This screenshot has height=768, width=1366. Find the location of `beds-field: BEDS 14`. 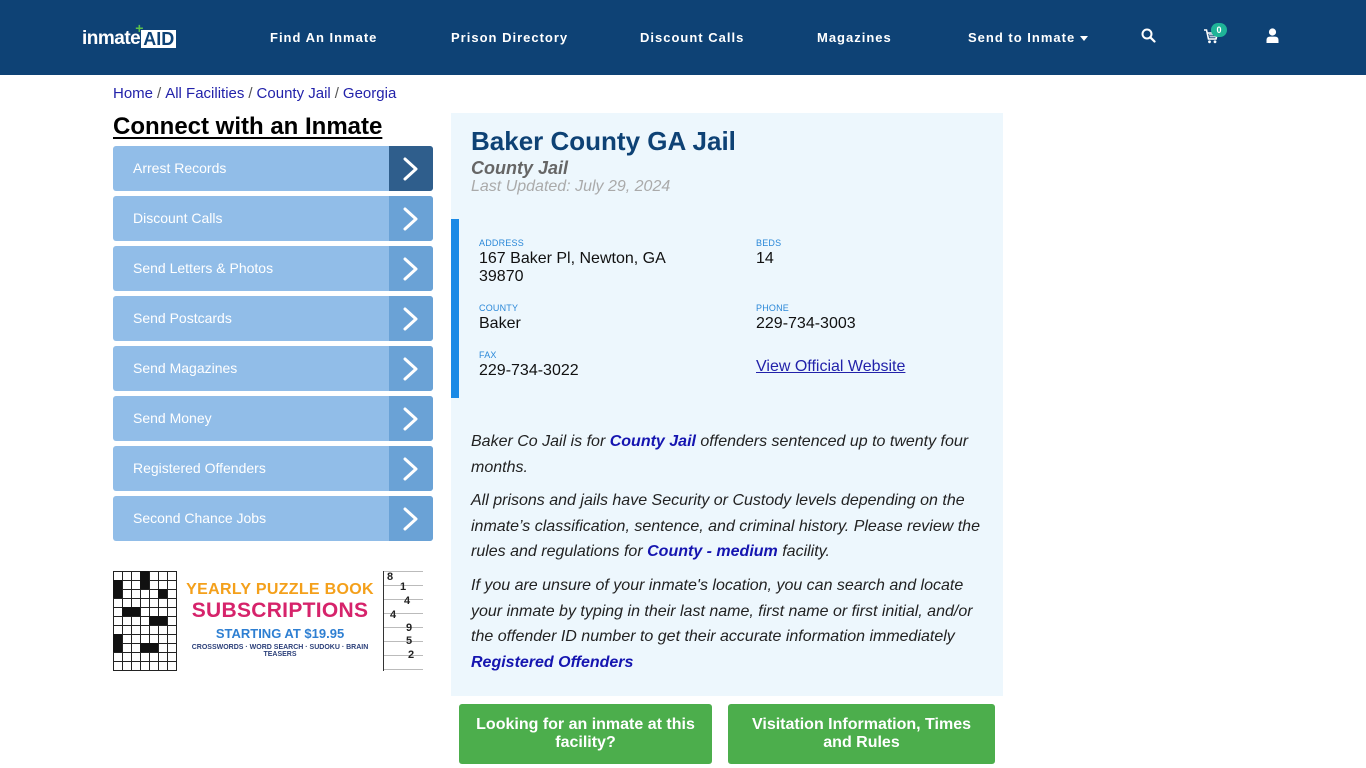

beds-field: BEDS 14 is located at coordinates (768, 253).